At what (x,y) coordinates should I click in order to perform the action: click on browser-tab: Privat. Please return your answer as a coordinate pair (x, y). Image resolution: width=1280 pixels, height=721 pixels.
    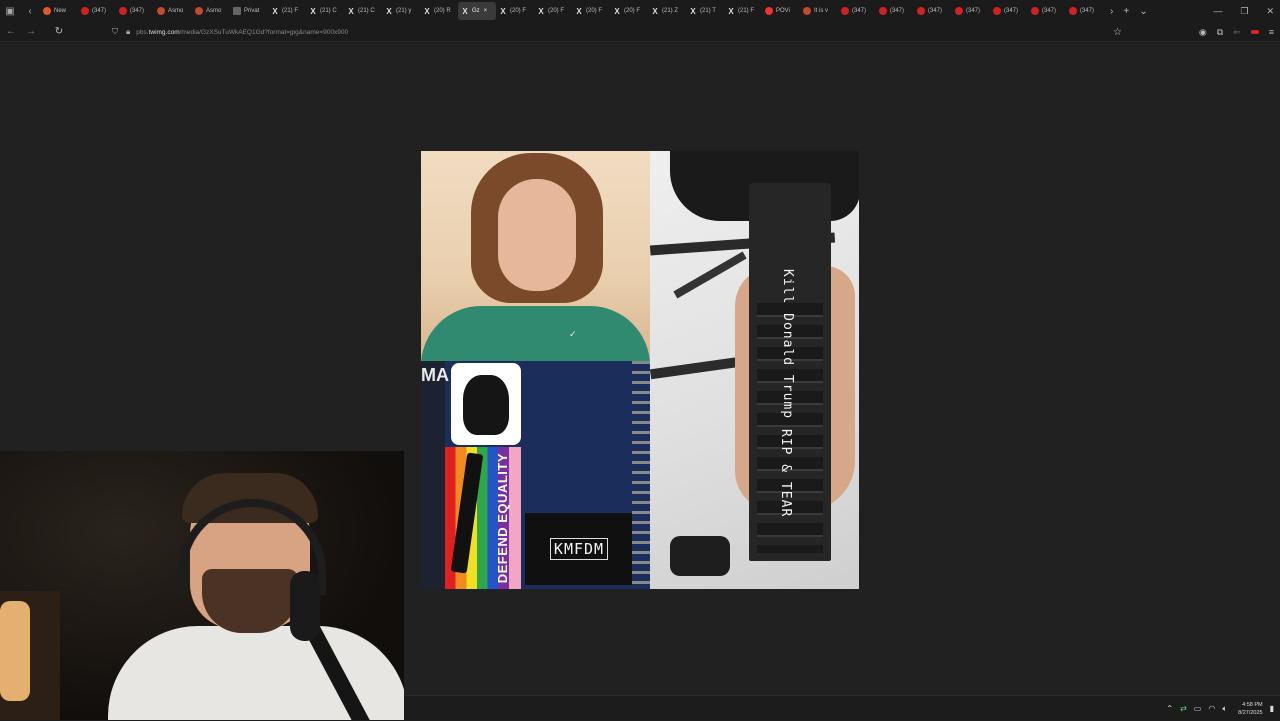
    Looking at the image, I should click on (249, 11).